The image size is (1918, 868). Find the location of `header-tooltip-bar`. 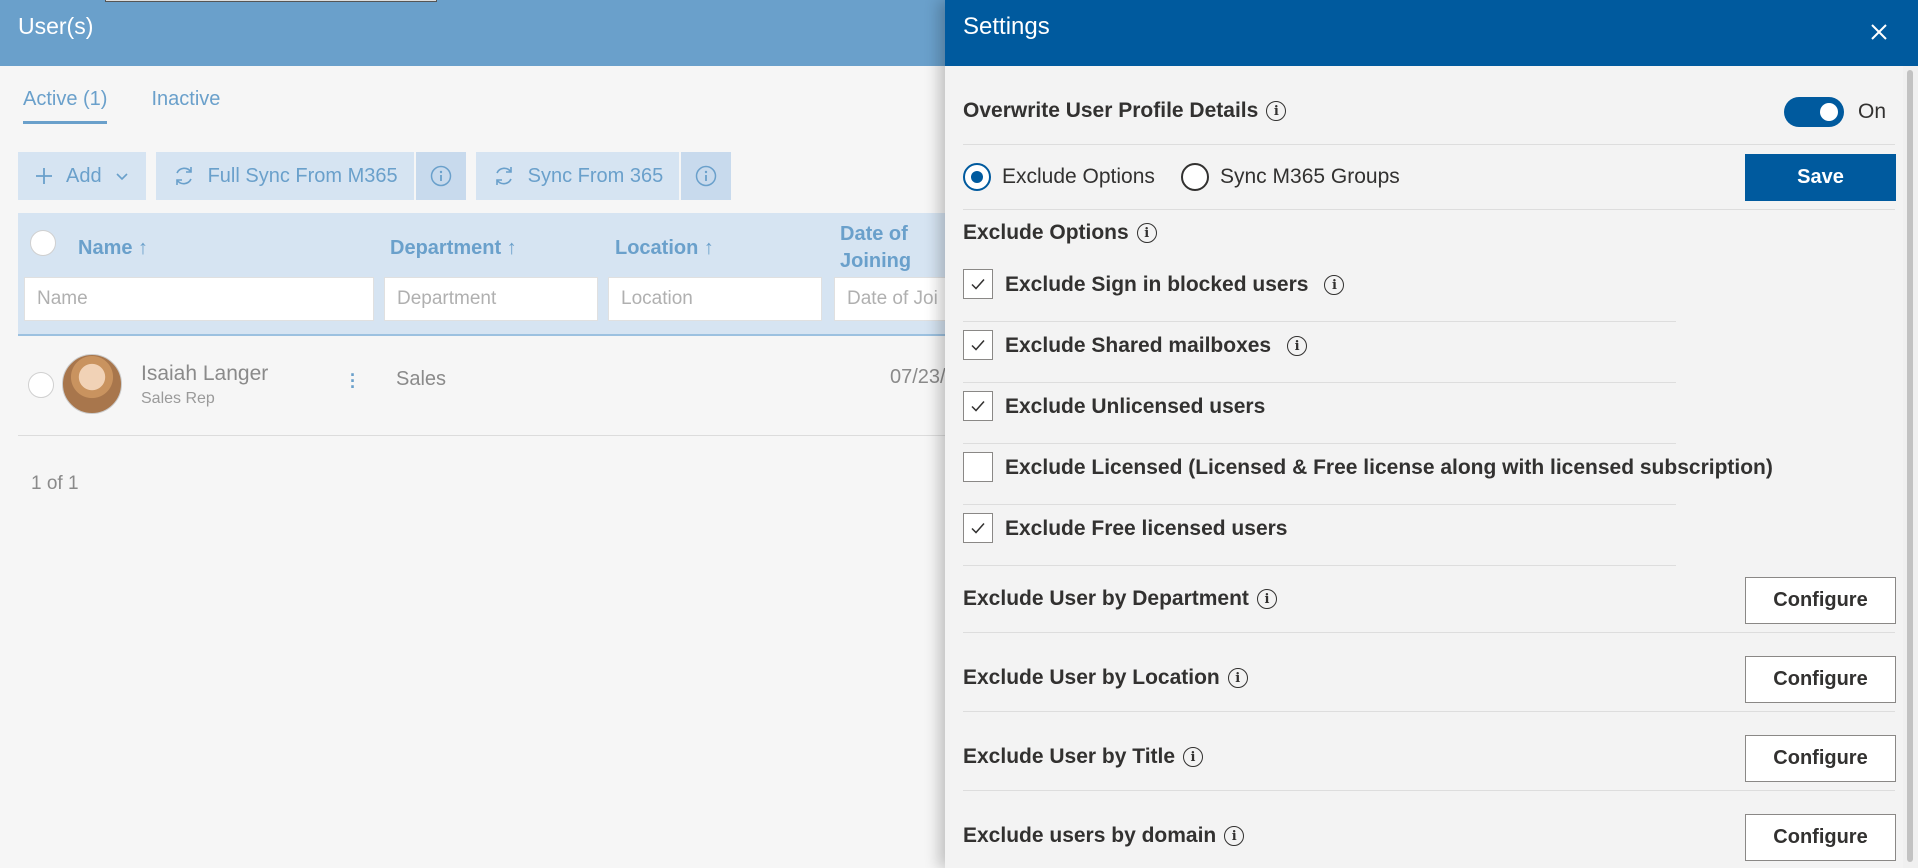

header-tooltip-bar is located at coordinates (271, 1).